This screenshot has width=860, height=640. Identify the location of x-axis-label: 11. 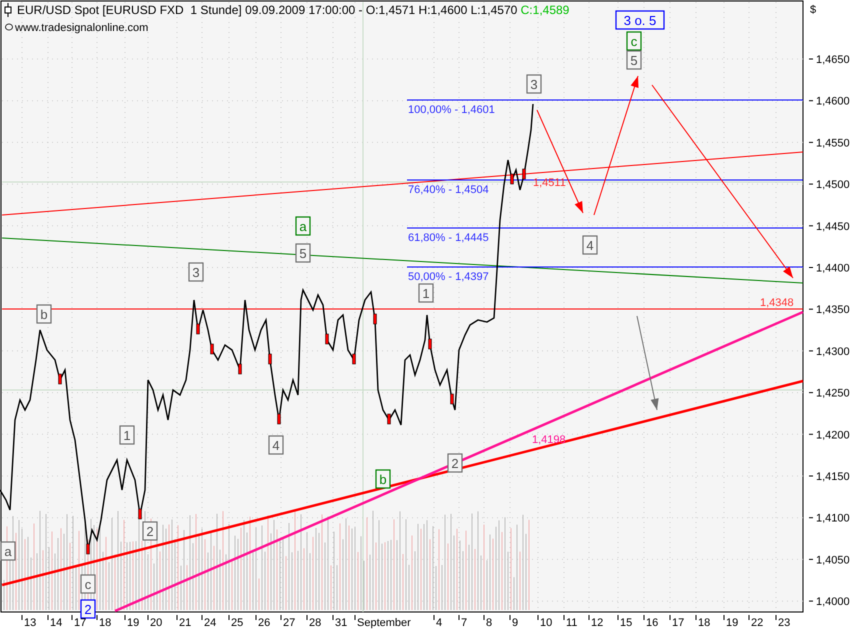
(572, 623).